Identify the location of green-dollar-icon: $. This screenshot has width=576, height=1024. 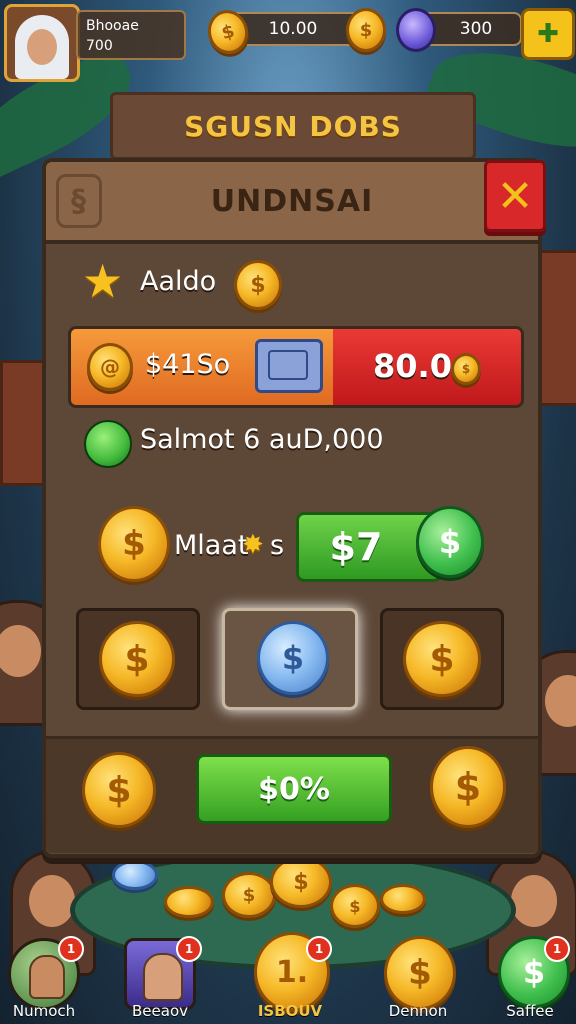
(450, 542).